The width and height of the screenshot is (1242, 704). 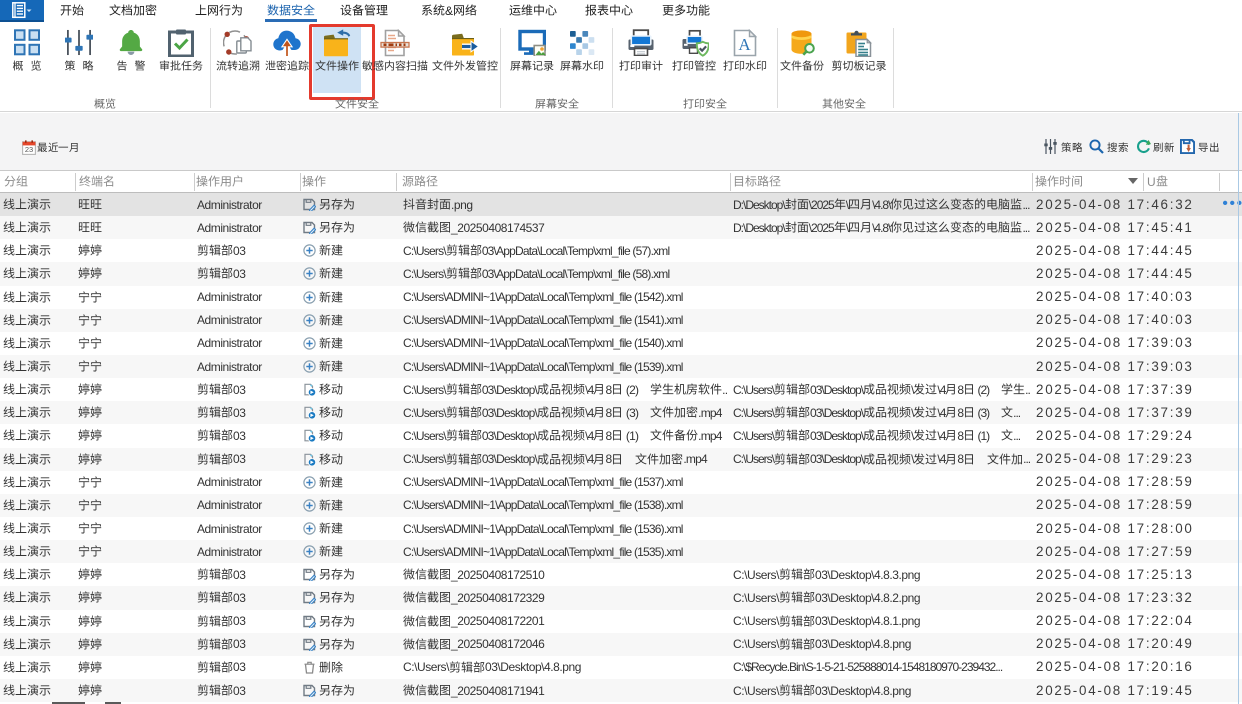 What do you see at coordinates (744, 44) in the screenshot?
I see `svg-text: A` at bounding box center [744, 44].